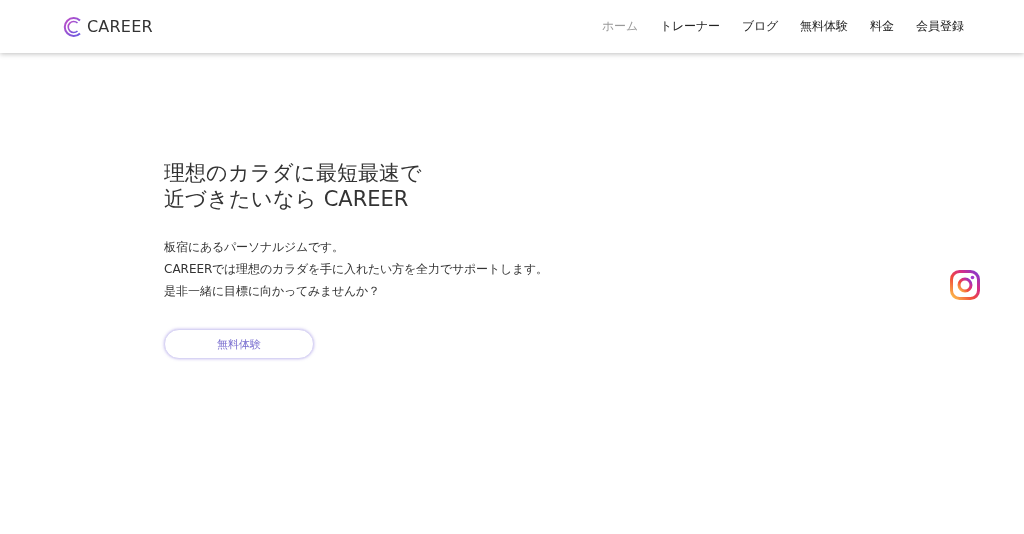 The image size is (1024, 534). I want to click on nav-link: ブログ, so click(760, 26).